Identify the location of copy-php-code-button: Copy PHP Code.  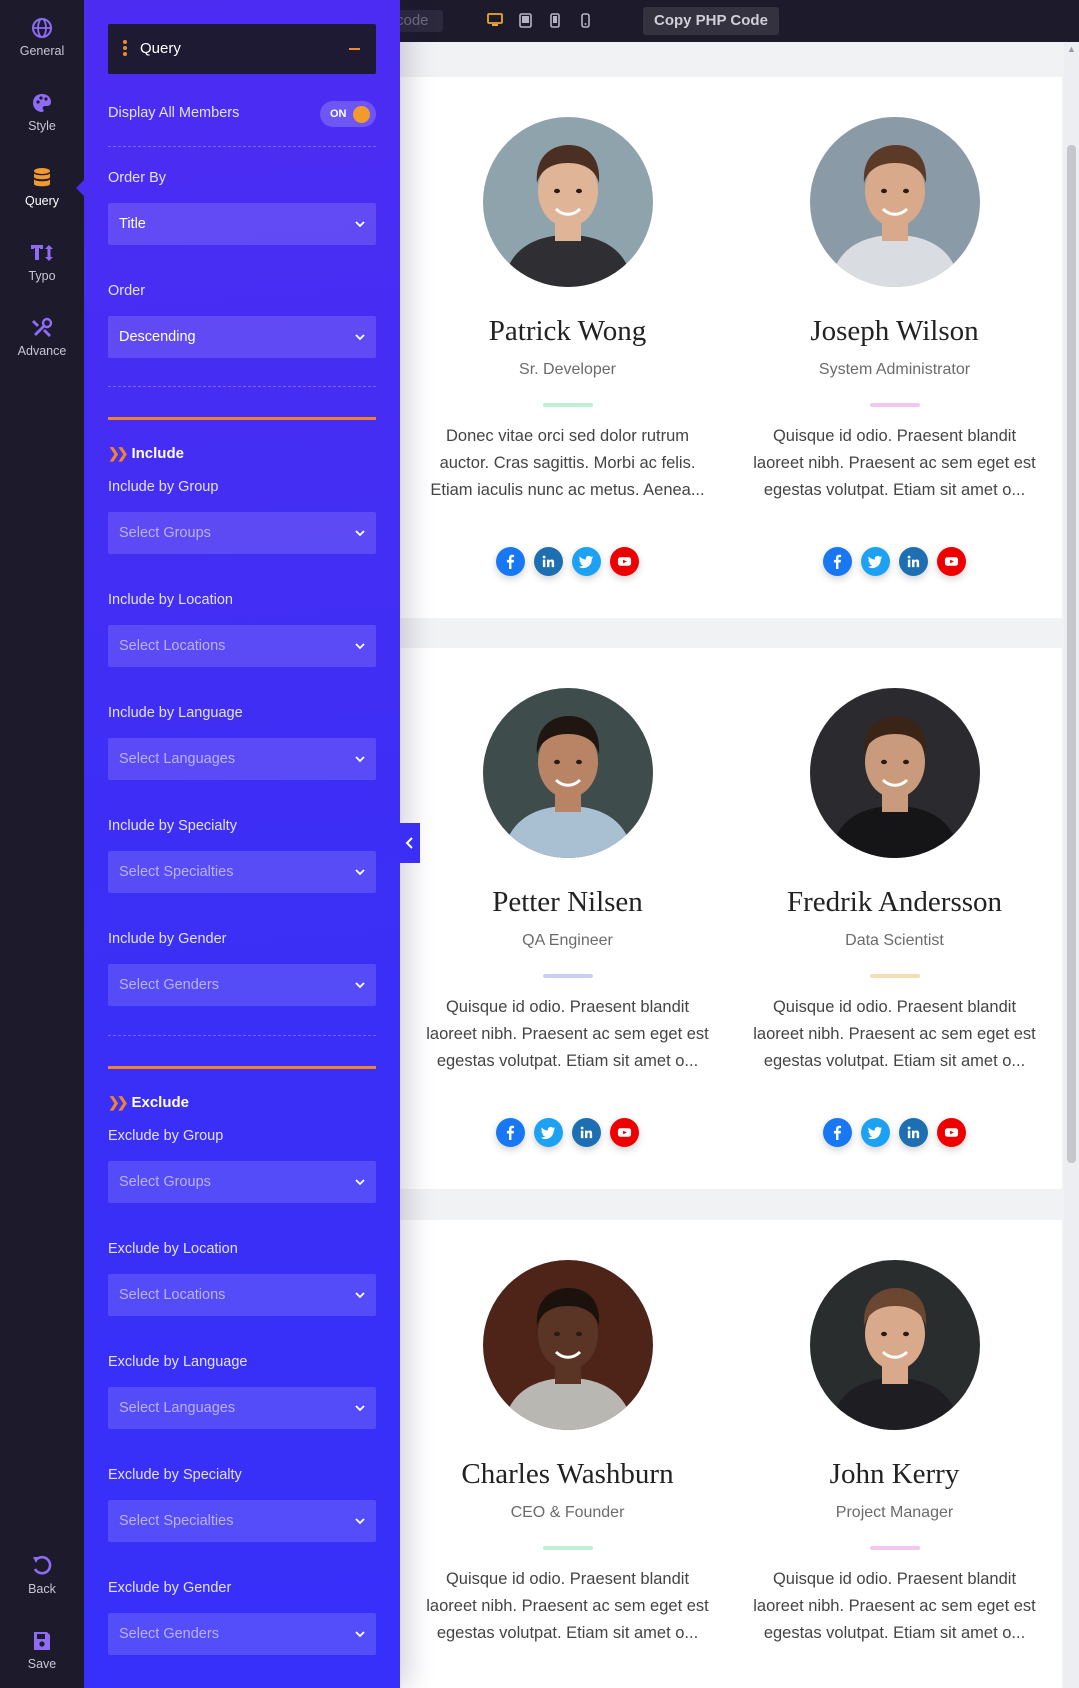
(711, 21).